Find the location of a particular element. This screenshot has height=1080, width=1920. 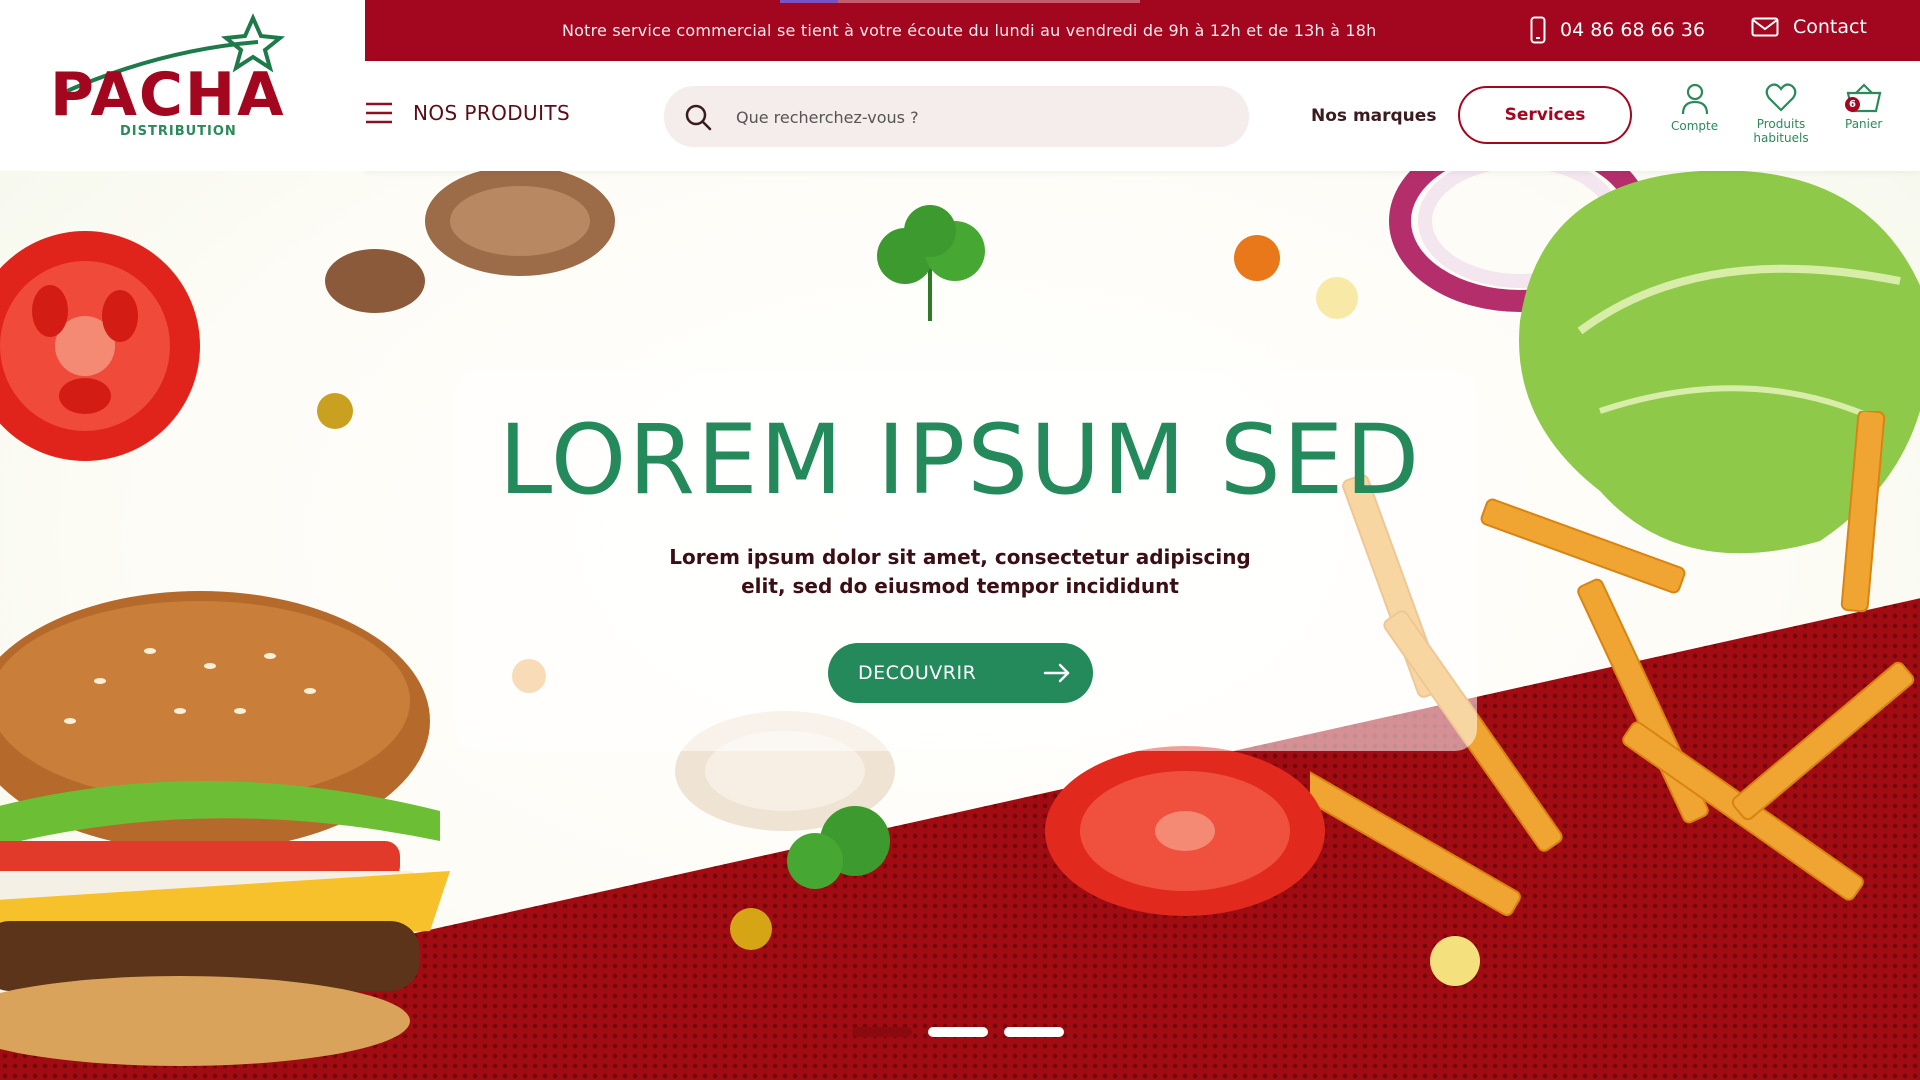

logo: PACHA DISTRIBUTION is located at coordinates (182, 85).